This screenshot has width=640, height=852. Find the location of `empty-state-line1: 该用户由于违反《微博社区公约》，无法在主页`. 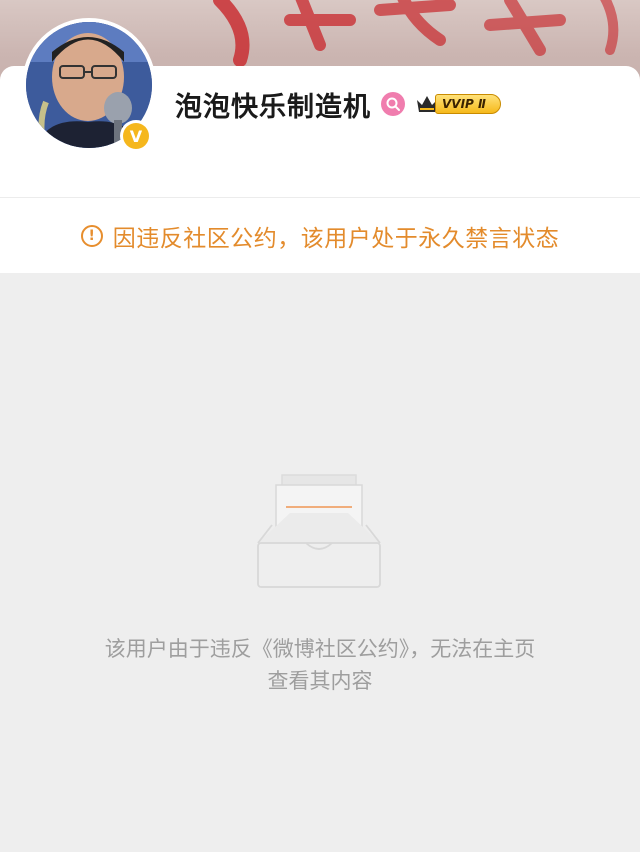

empty-state-line1: 该用户由于违反《微博社区公约》，无法在主页 is located at coordinates (320, 649).